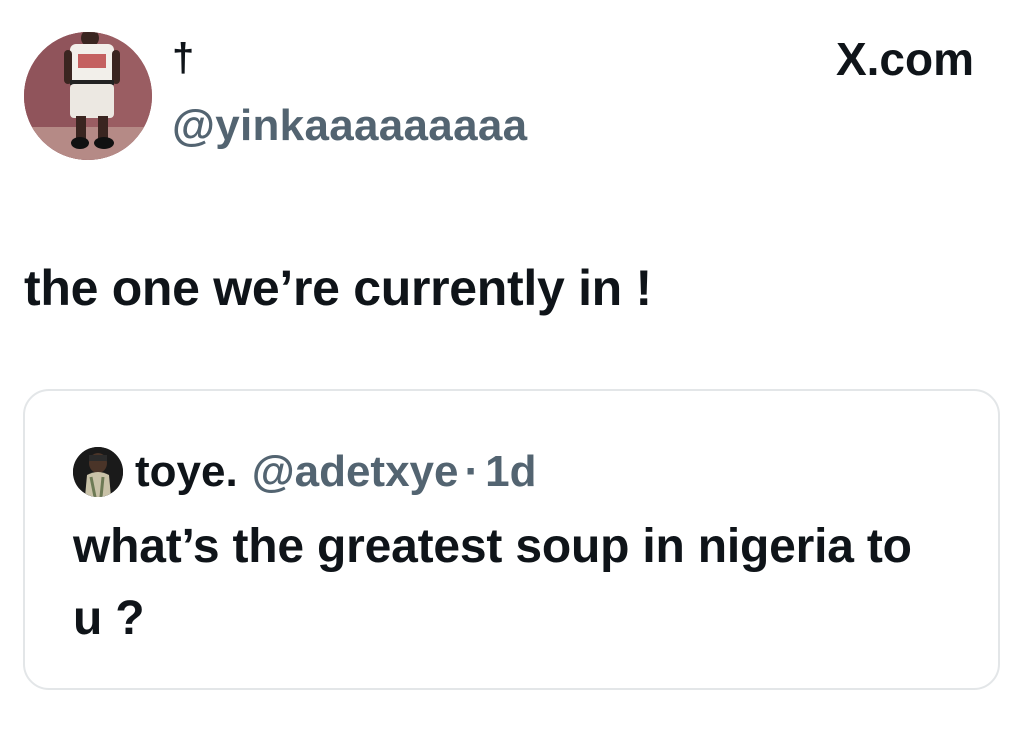 The height and width of the screenshot is (734, 1024). What do you see at coordinates (510, 472) in the screenshot?
I see `quoted-timestamp: 1d` at bounding box center [510, 472].